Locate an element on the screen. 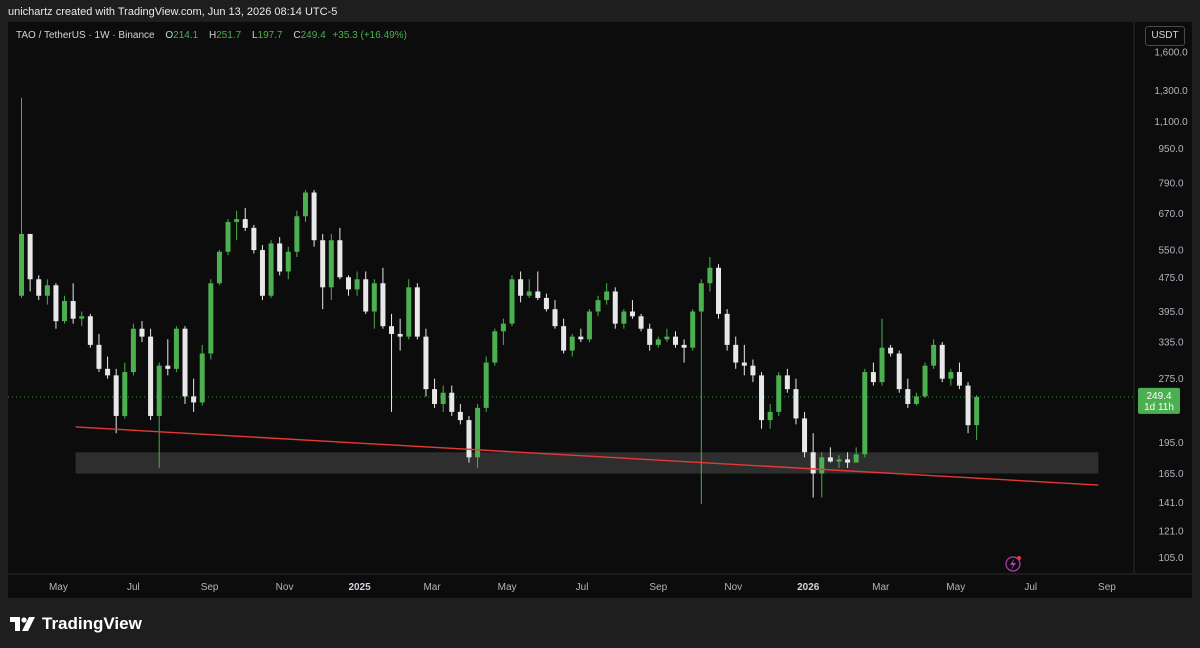 This screenshot has width=1200, height=648. bar-countdown: 1d 11h is located at coordinates (1159, 407).